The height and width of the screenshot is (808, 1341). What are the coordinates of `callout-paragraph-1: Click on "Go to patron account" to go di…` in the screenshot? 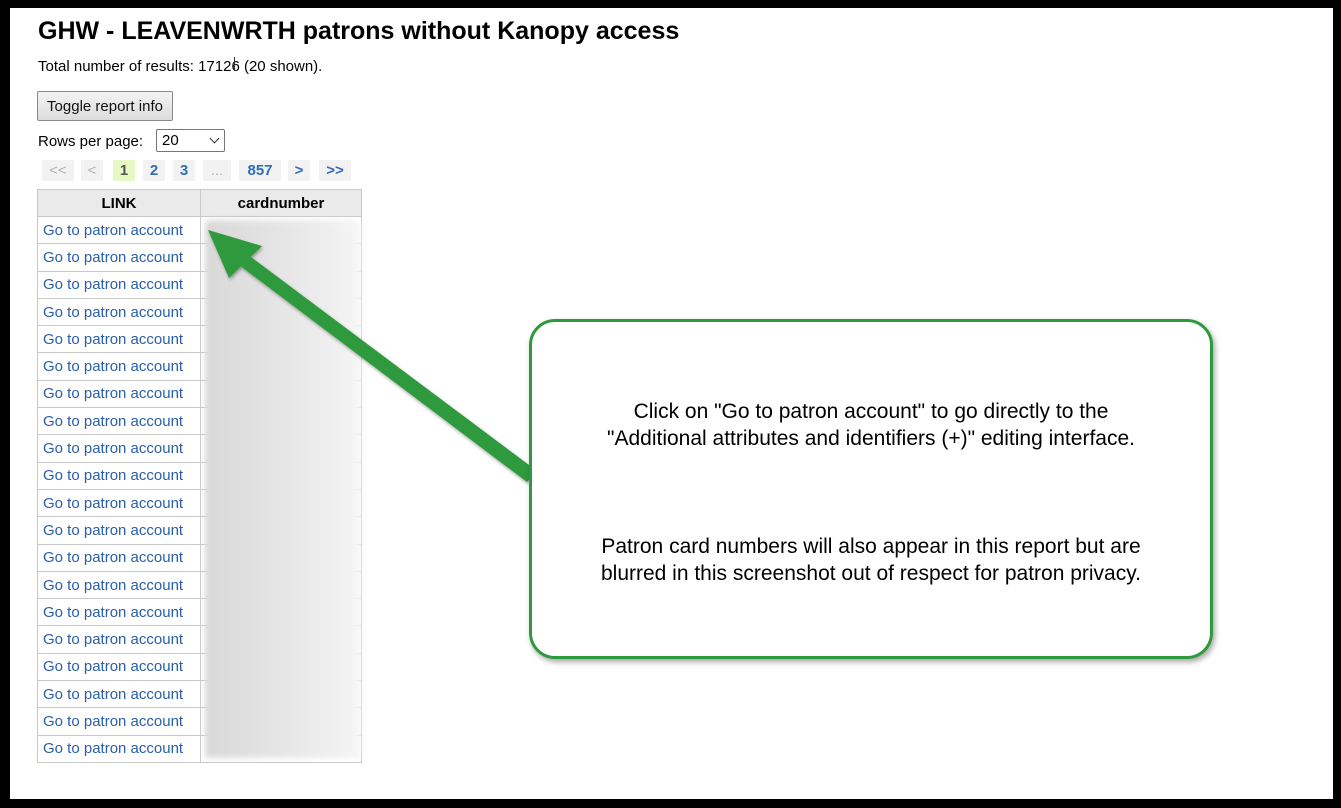 It's located at (871, 425).